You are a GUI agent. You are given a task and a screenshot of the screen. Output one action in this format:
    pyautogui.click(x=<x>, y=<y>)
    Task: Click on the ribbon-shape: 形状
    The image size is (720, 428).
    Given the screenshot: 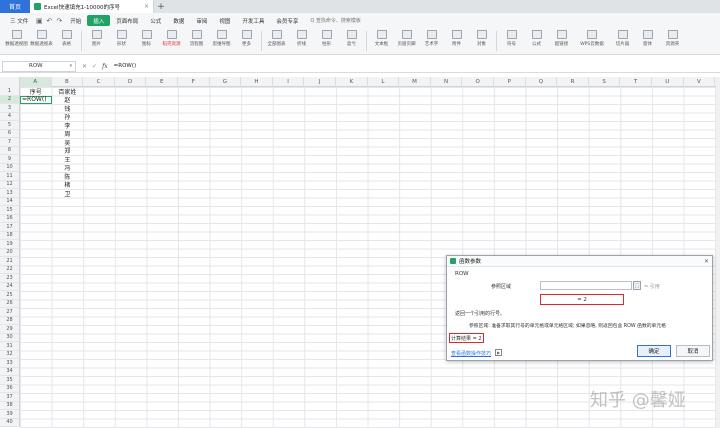 What is the action you would take?
    pyautogui.click(x=121, y=38)
    